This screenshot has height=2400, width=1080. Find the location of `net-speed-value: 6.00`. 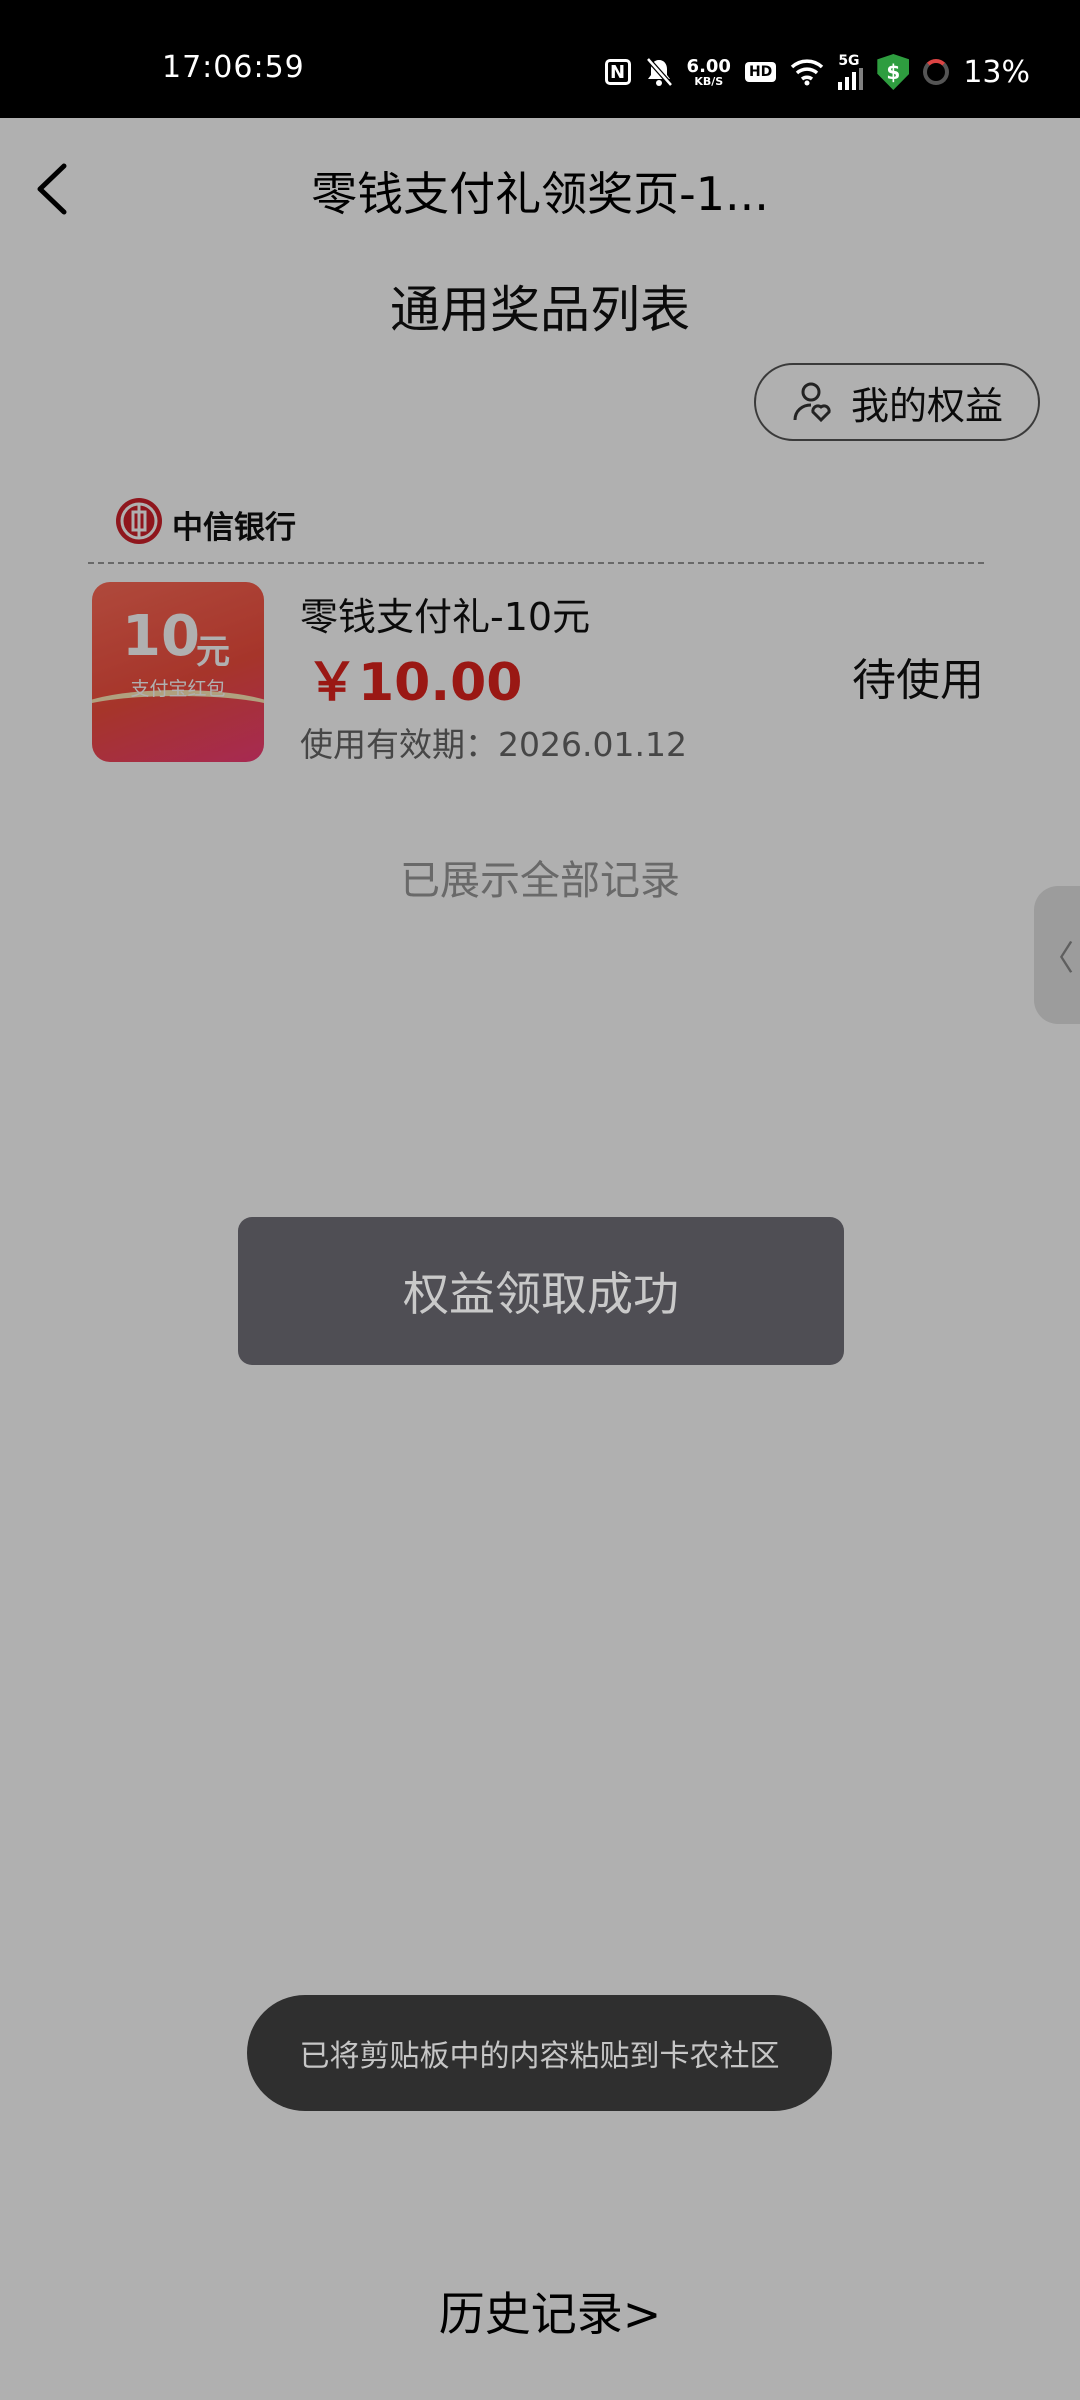

net-speed-value: 6.00 is located at coordinates (708, 66).